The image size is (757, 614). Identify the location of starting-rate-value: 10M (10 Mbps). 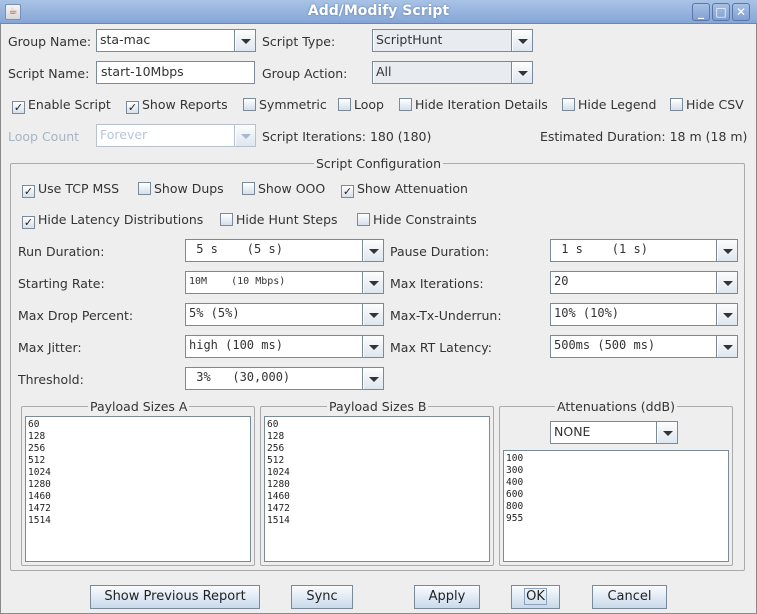
(275, 282).